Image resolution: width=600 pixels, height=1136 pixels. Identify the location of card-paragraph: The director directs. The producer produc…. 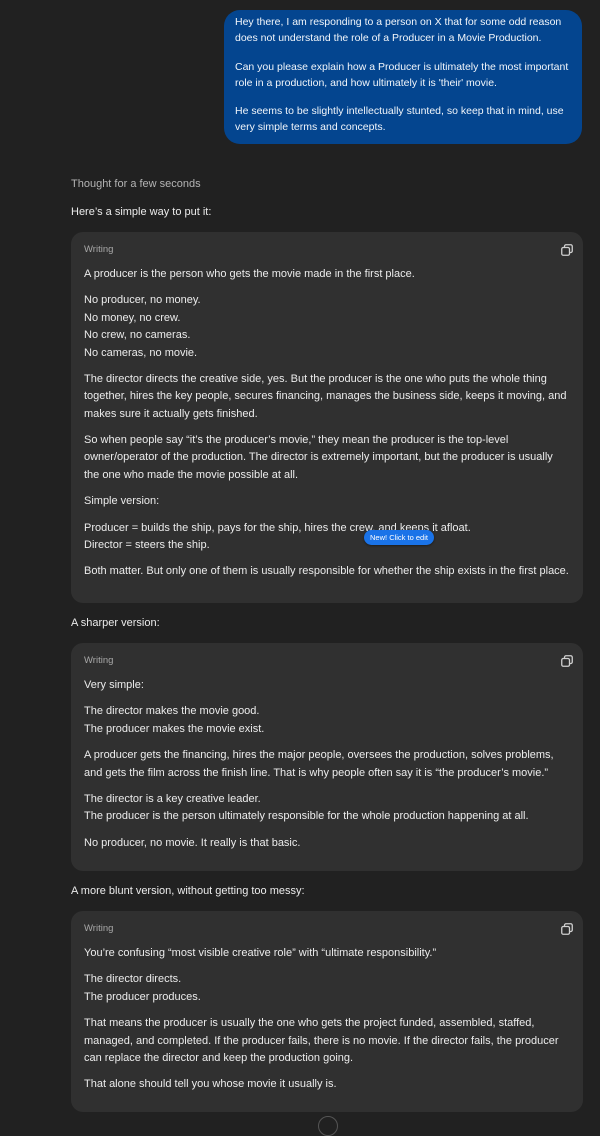
(142, 988).